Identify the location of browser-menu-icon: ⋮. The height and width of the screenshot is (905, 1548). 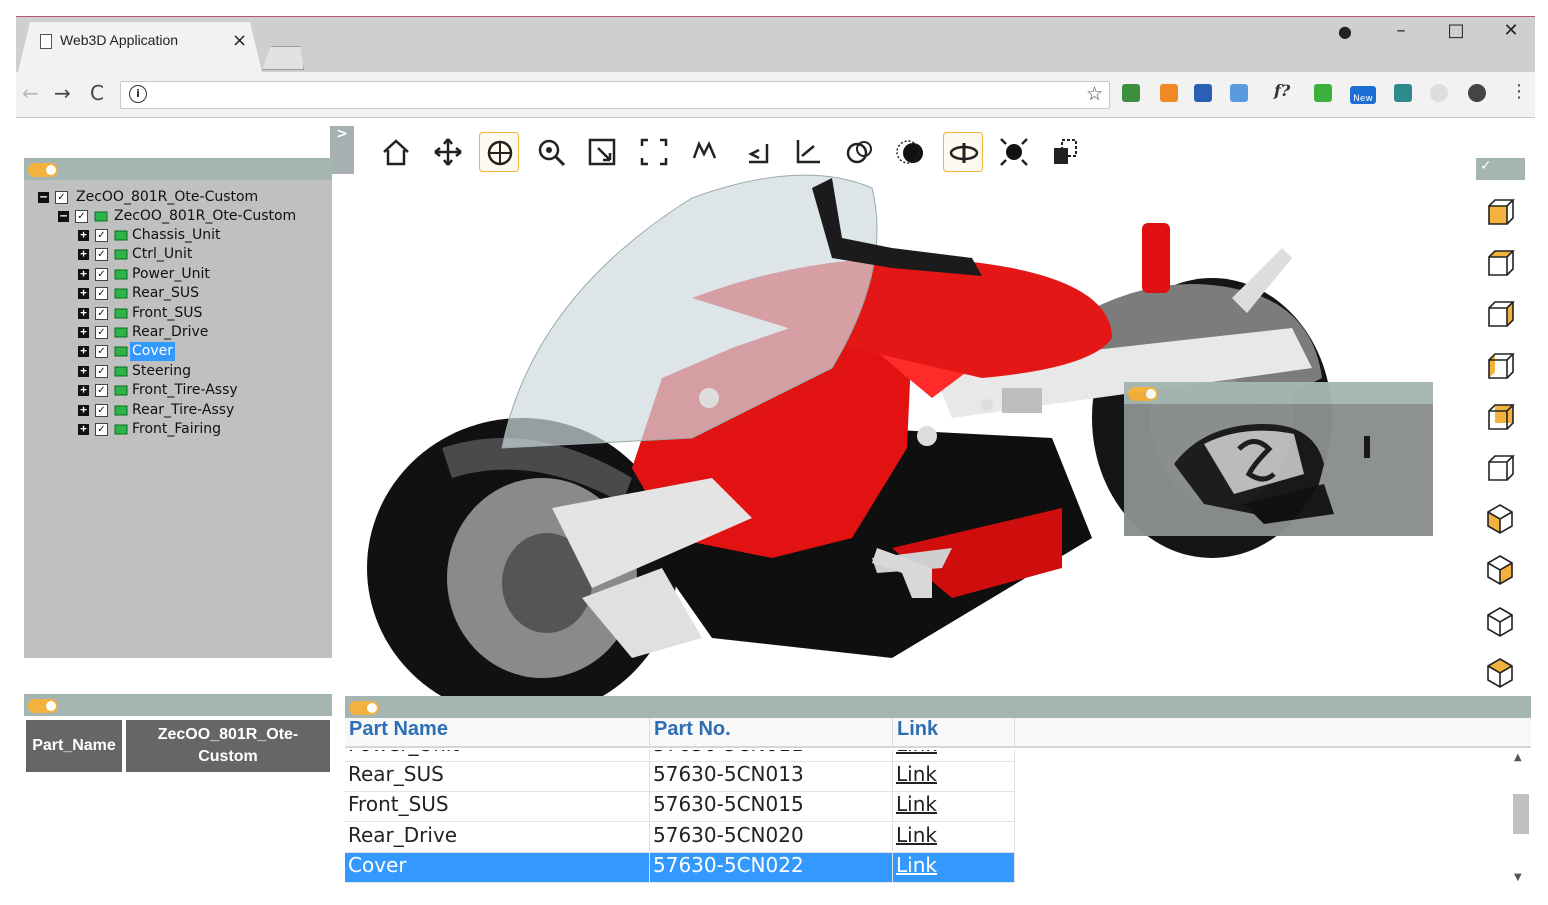
(1519, 91).